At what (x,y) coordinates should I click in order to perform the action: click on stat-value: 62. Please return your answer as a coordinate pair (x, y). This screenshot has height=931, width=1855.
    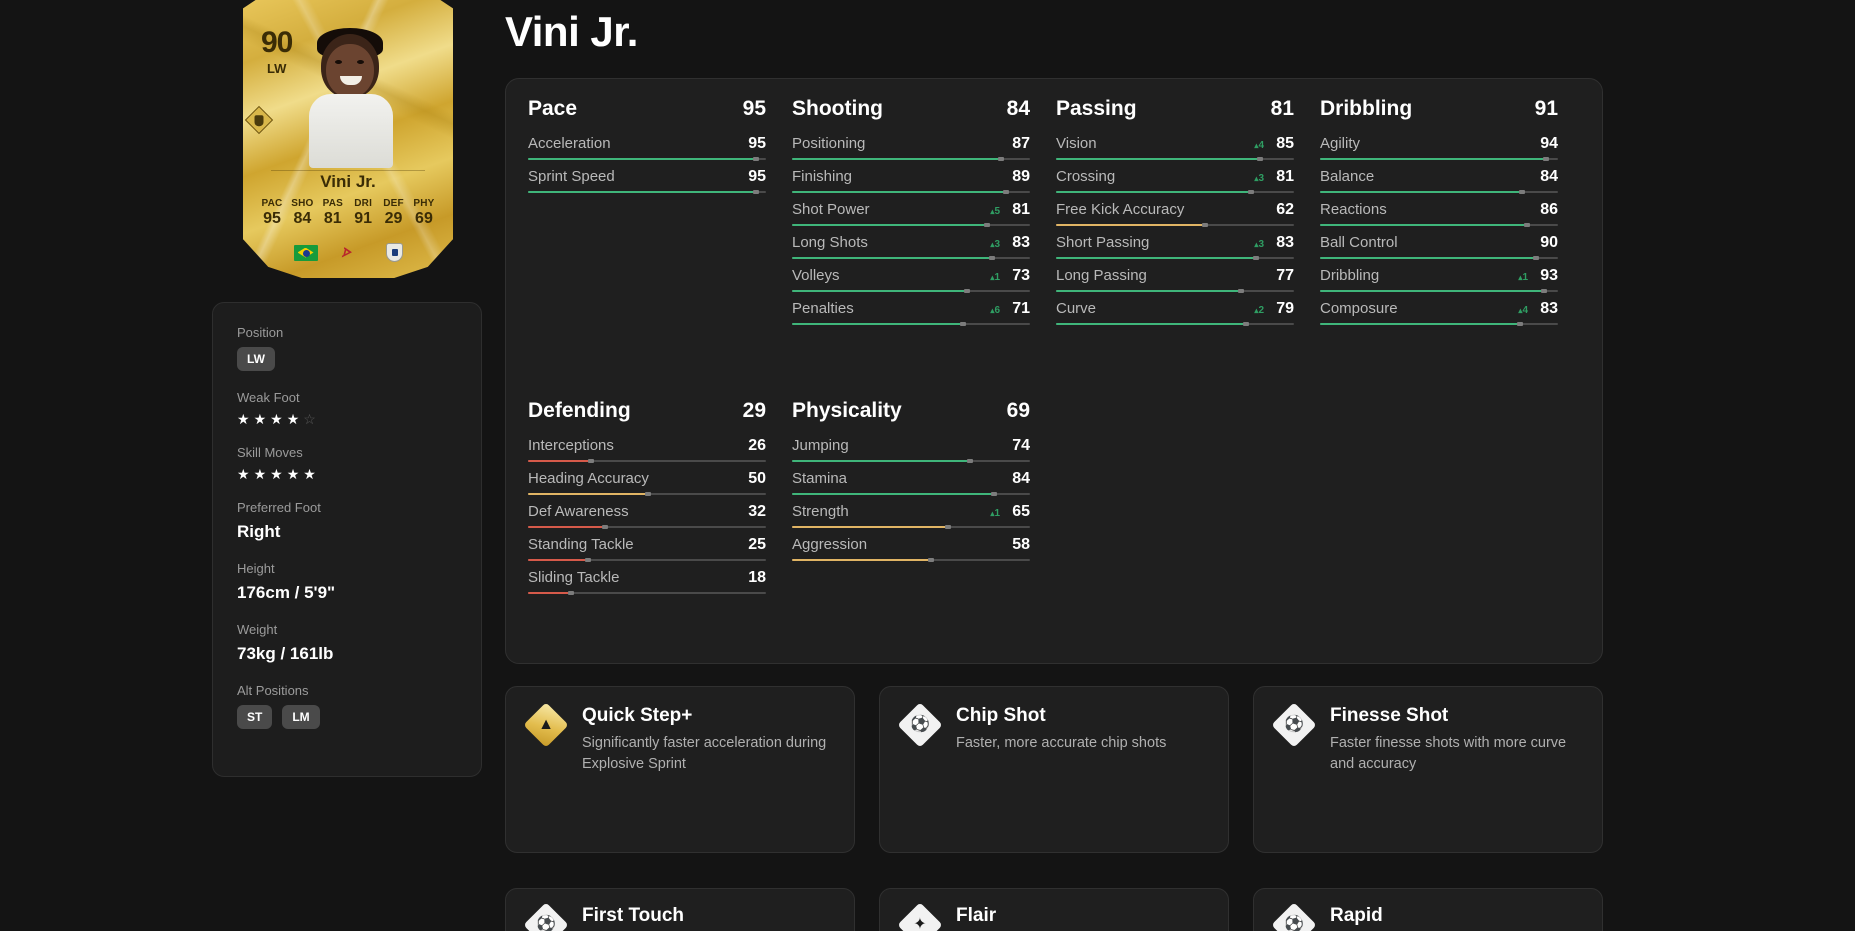
    Looking at the image, I should click on (1285, 209).